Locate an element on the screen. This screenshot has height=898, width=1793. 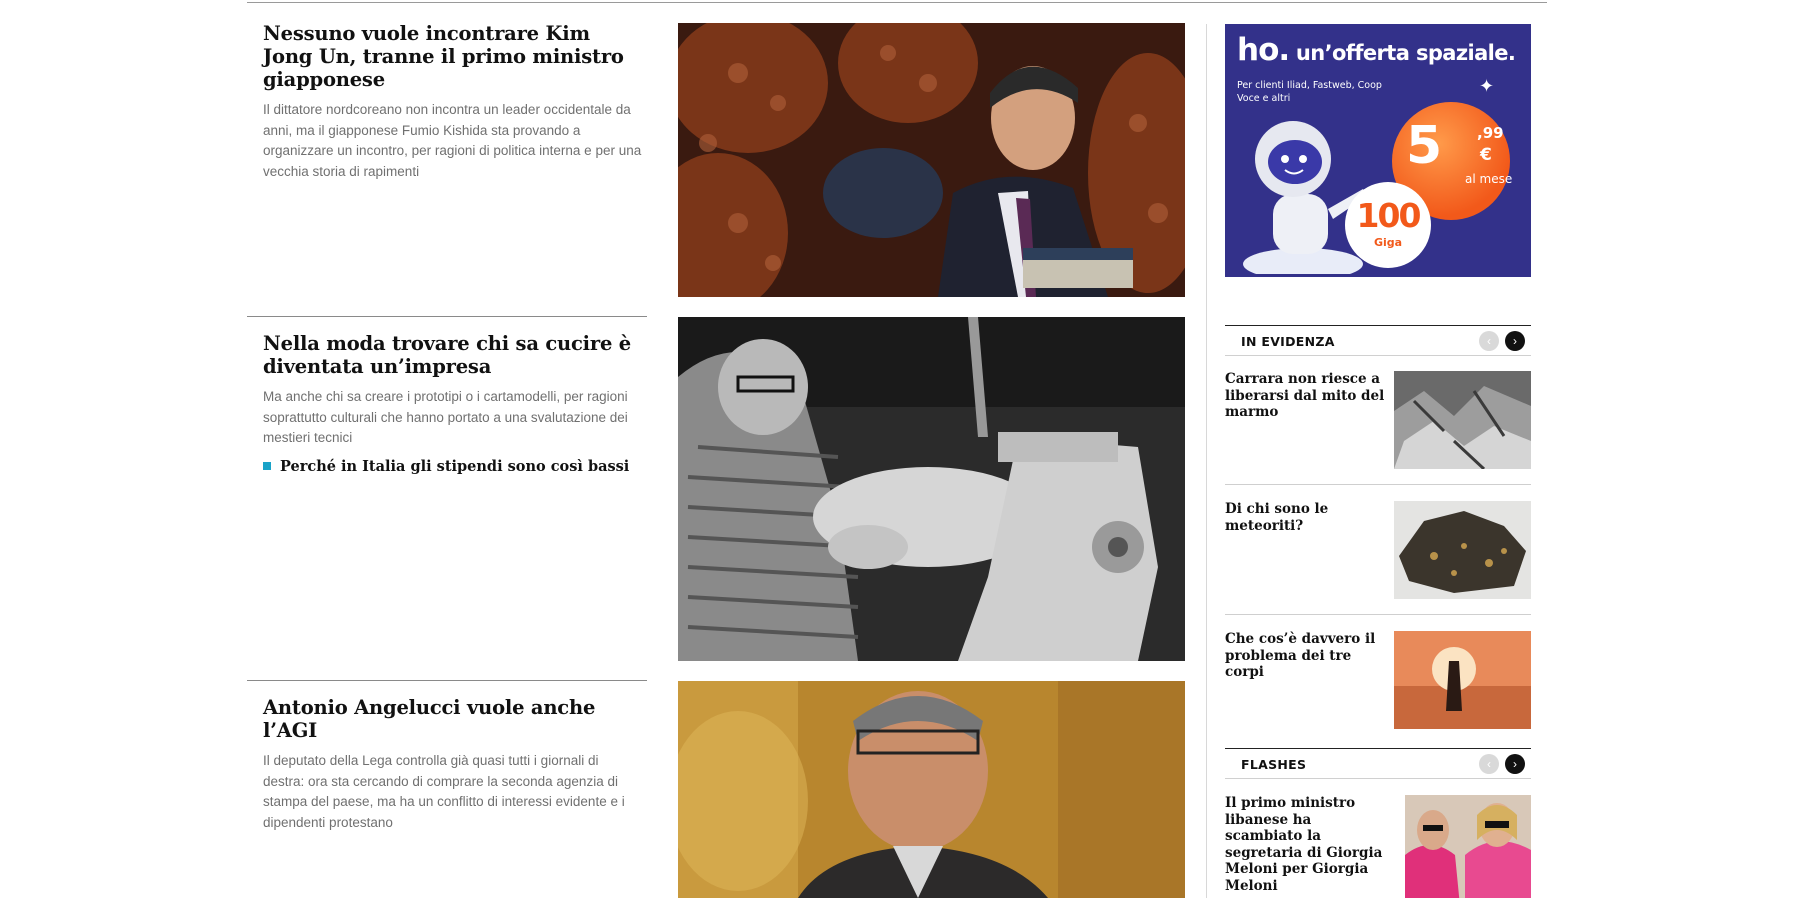
in-evidenza-header: IN EVIDENZA ‹ › is located at coordinates (1378, 340).